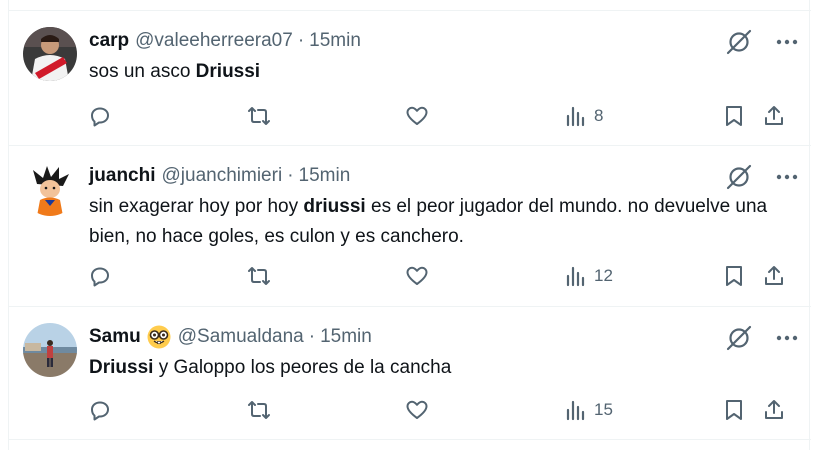  I want to click on user-handle: @valeeherreera07, so click(214, 41).